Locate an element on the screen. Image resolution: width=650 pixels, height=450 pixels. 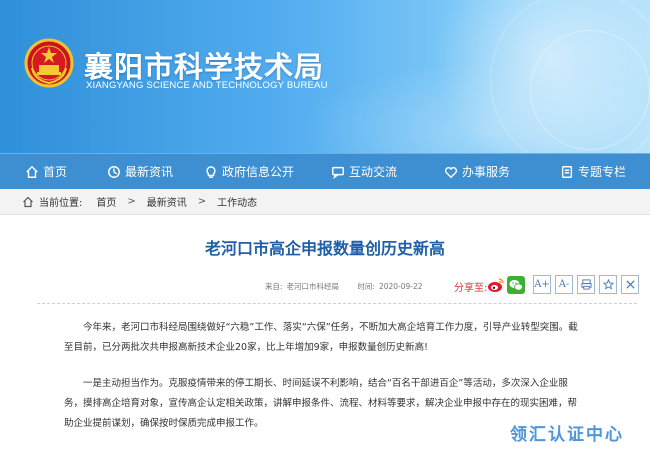
close-icon is located at coordinates (630, 284).